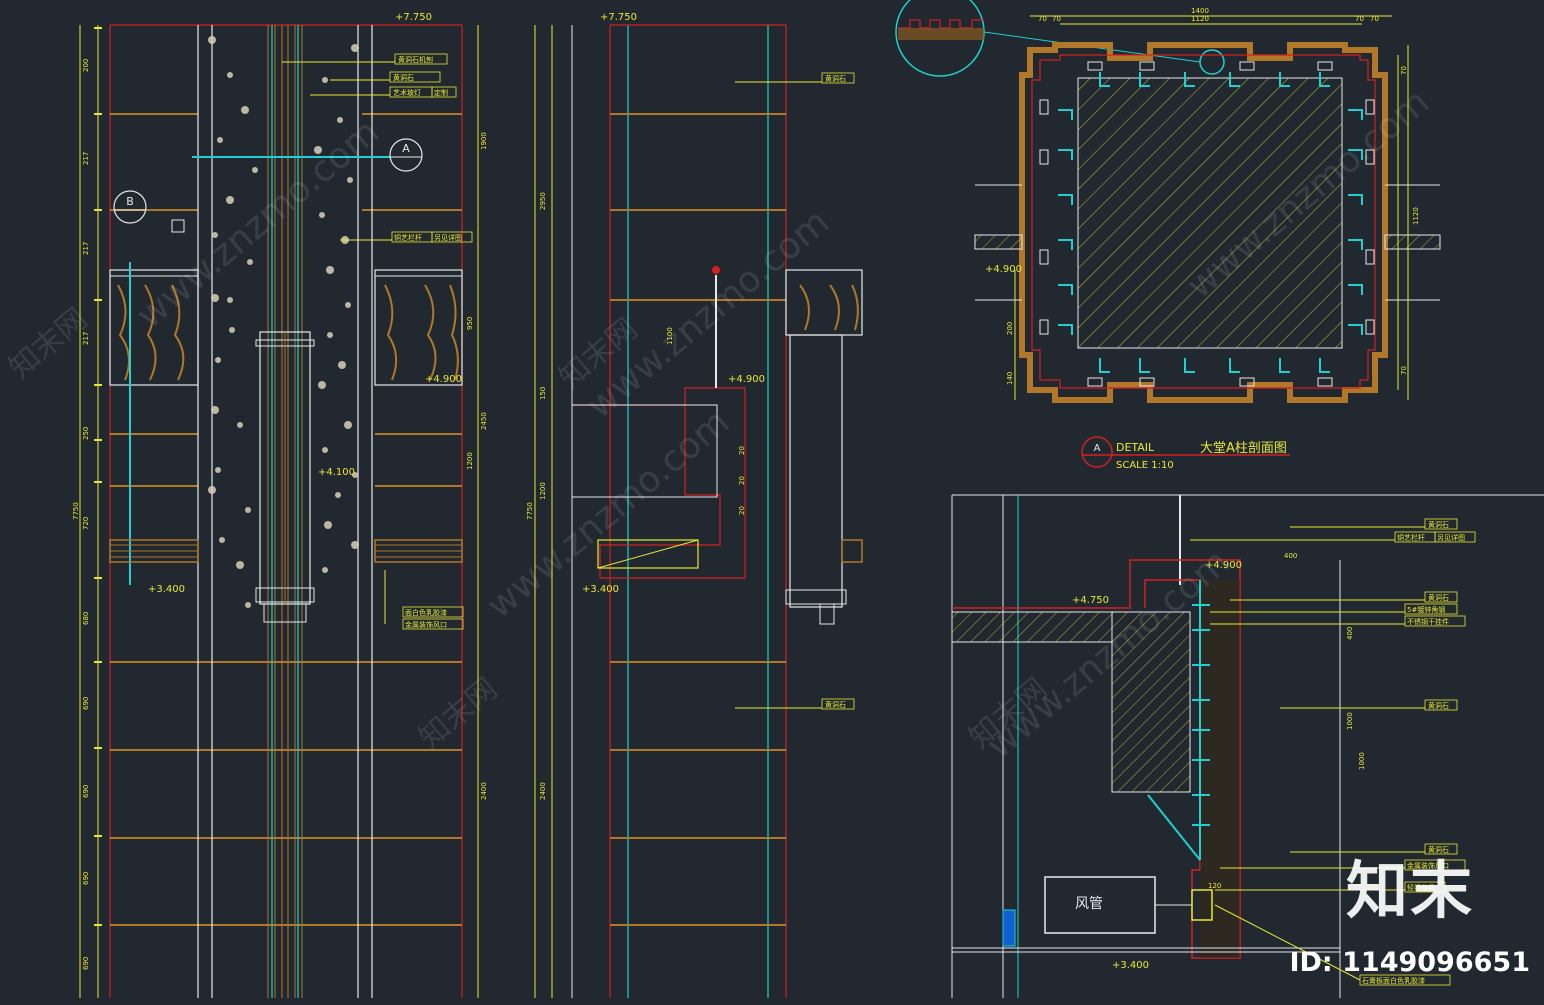 The image size is (1544, 1005). What do you see at coordinates (1409, 962) in the screenshot?
I see `asset-id-label: ID: 1149096651` at bounding box center [1409, 962].